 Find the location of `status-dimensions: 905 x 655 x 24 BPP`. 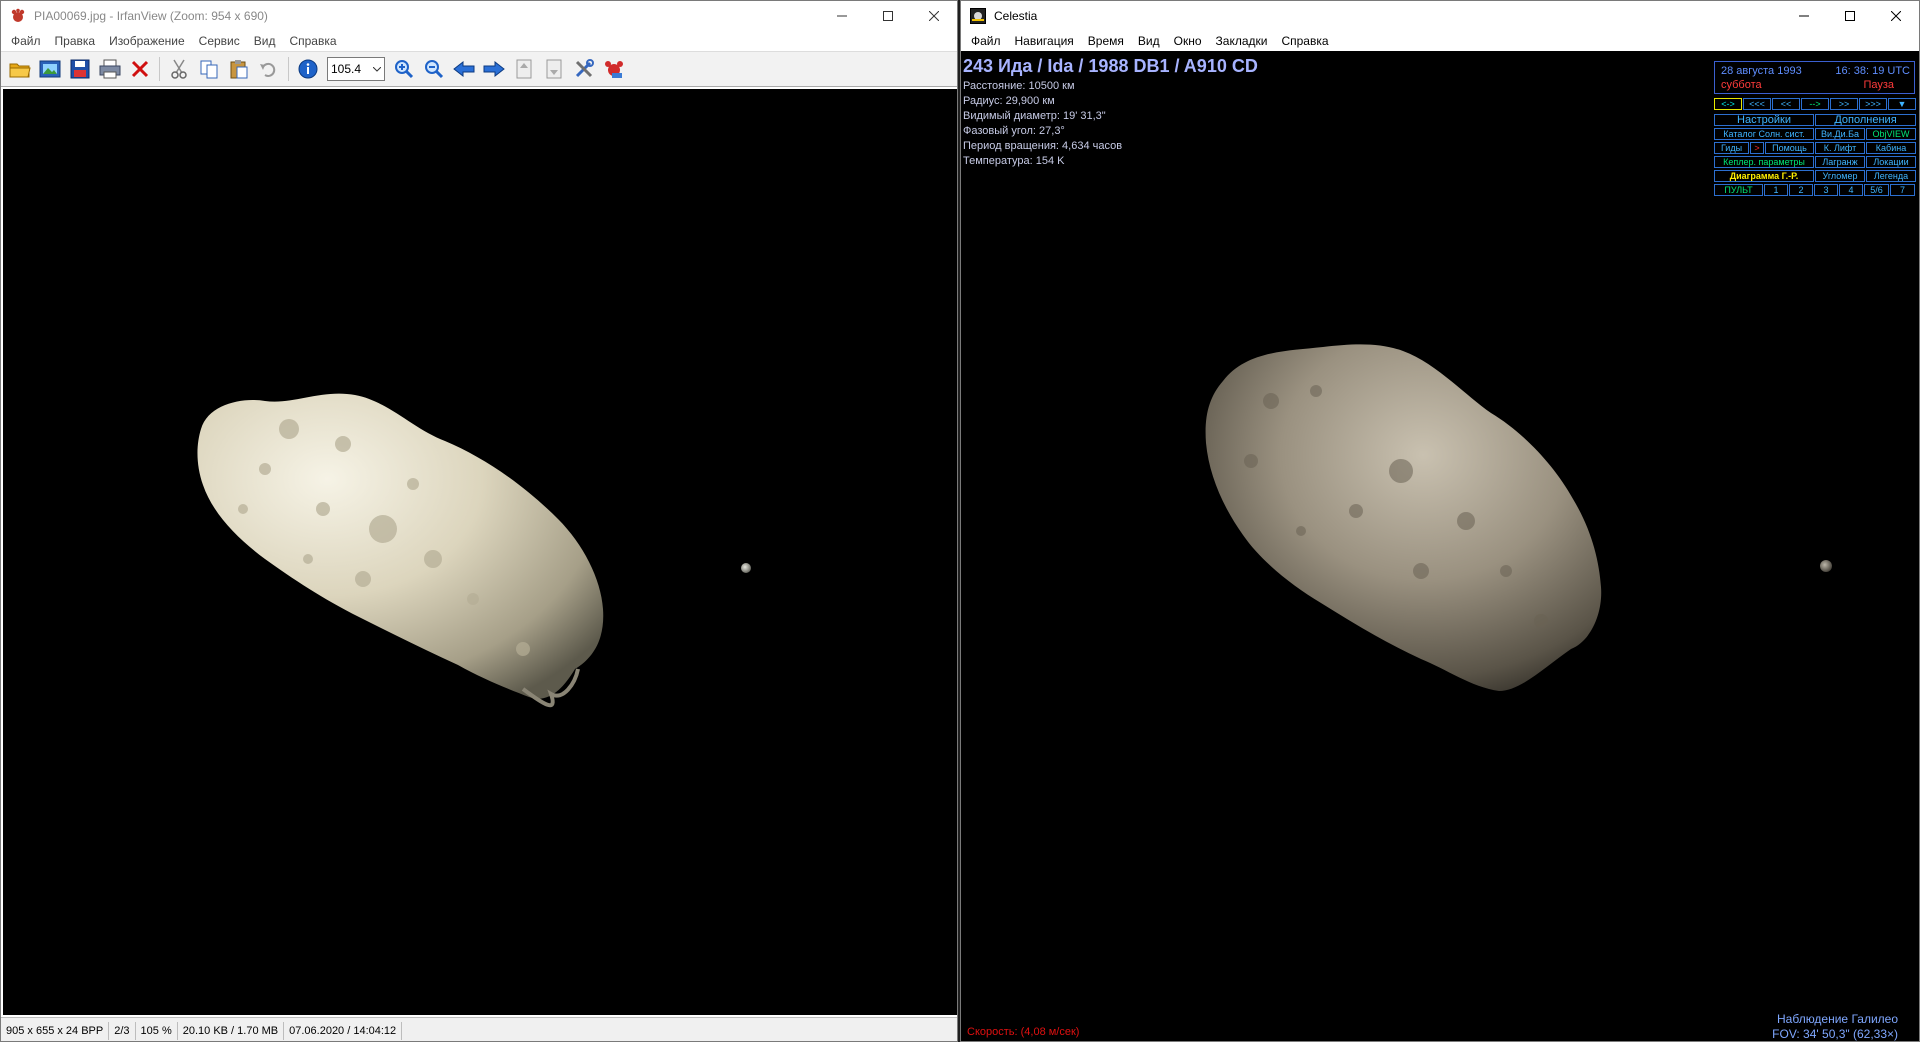

status-dimensions: 905 x 655 x 24 BPP is located at coordinates (55, 1030).